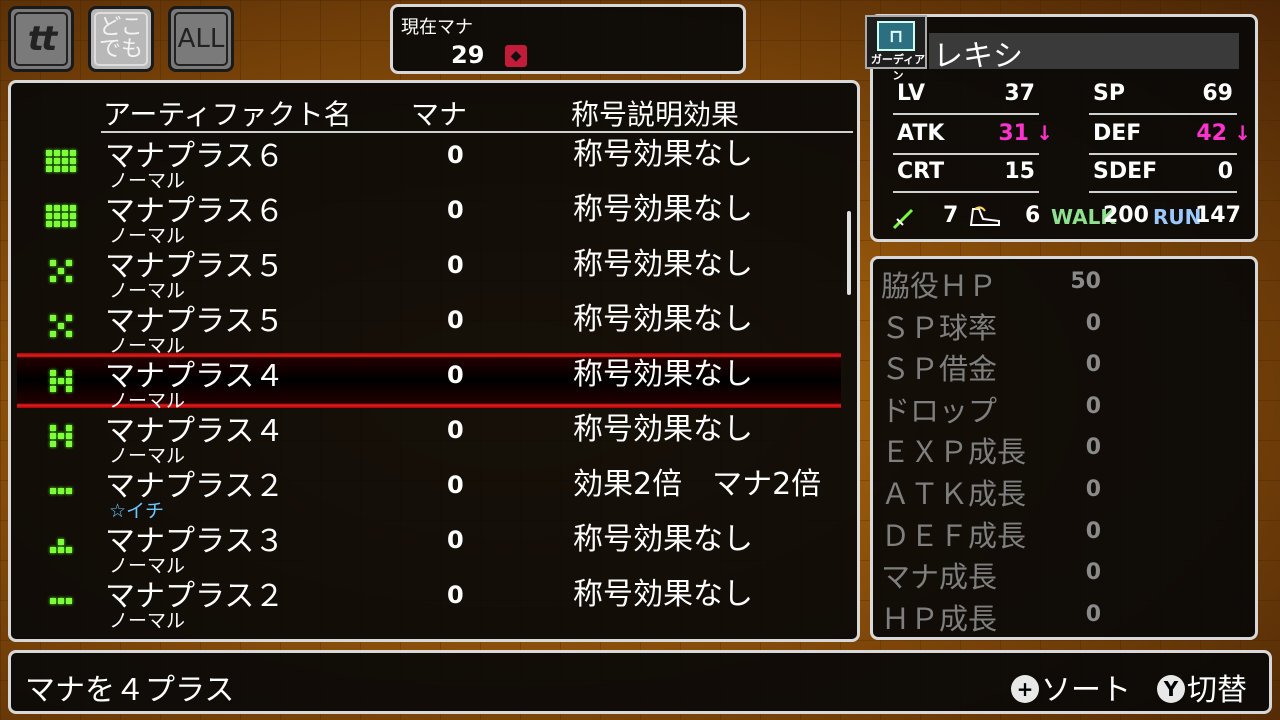 The height and width of the screenshot is (720, 1280). Describe the element at coordinates (437, 27) in the screenshot. I see `current-mana-label: 現在マナ` at that location.